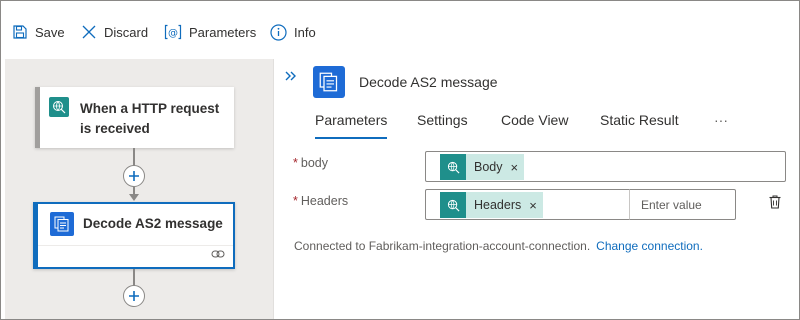 The height and width of the screenshot is (320, 800). I want to click on body-token: Body ×, so click(482, 167).